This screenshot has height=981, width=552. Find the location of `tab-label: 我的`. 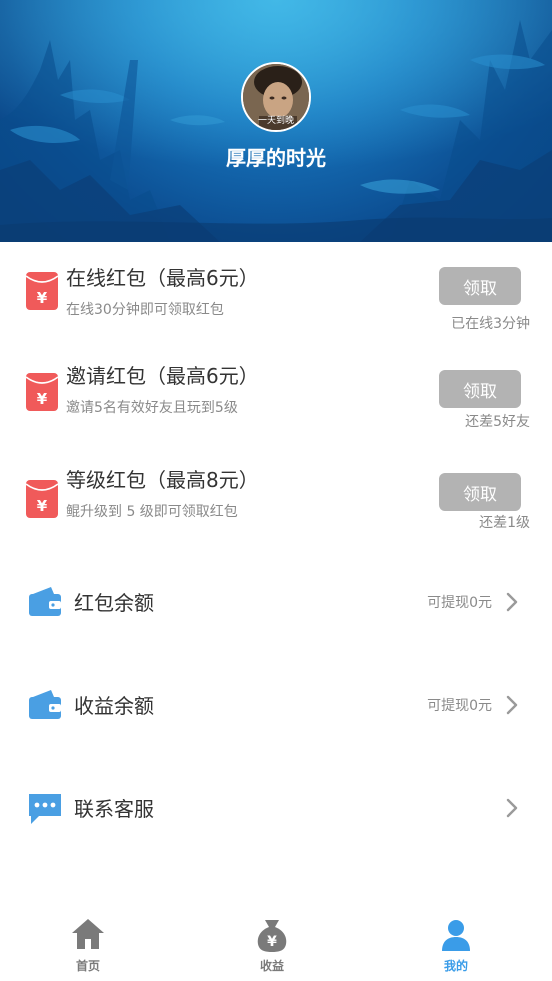

tab-label: 我的 is located at coordinates (455, 966).